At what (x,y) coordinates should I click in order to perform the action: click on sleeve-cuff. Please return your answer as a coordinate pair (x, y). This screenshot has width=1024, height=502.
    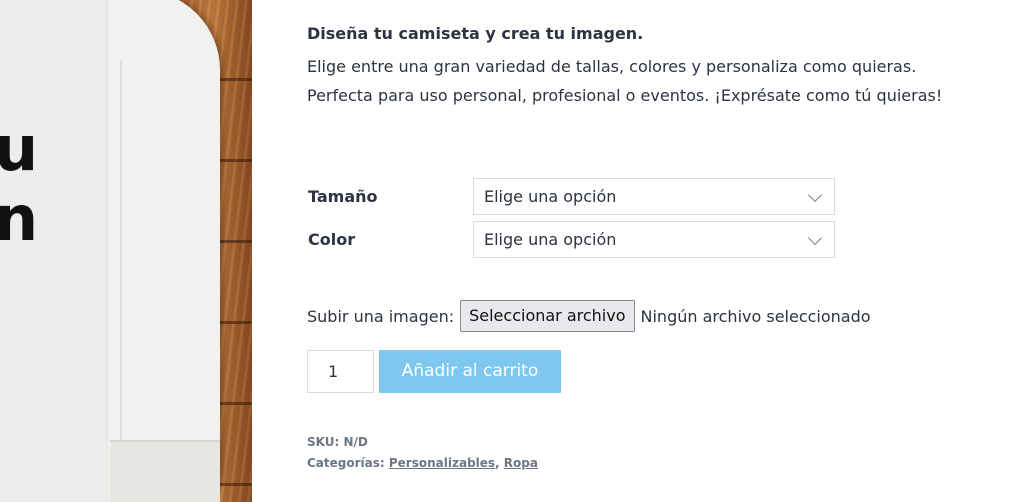
    Looking at the image, I should click on (165, 471).